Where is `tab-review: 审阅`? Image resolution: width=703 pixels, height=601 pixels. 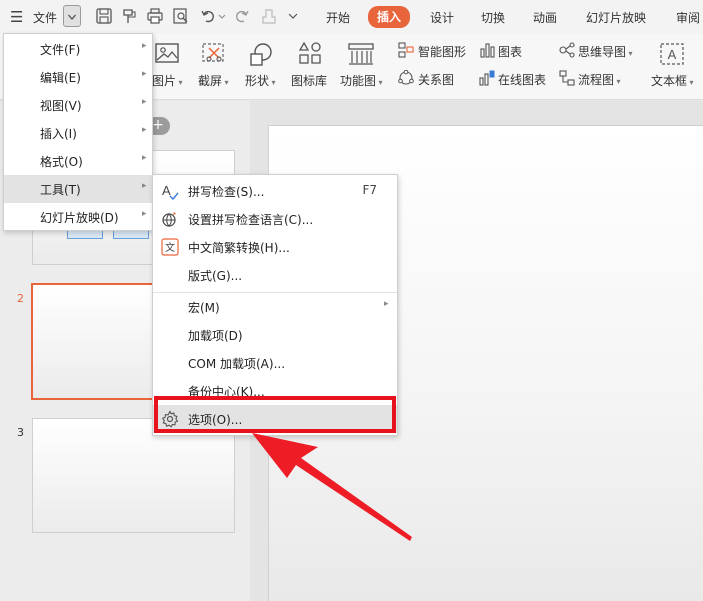
tab-review: 审阅 is located at coordinates (688, 17).